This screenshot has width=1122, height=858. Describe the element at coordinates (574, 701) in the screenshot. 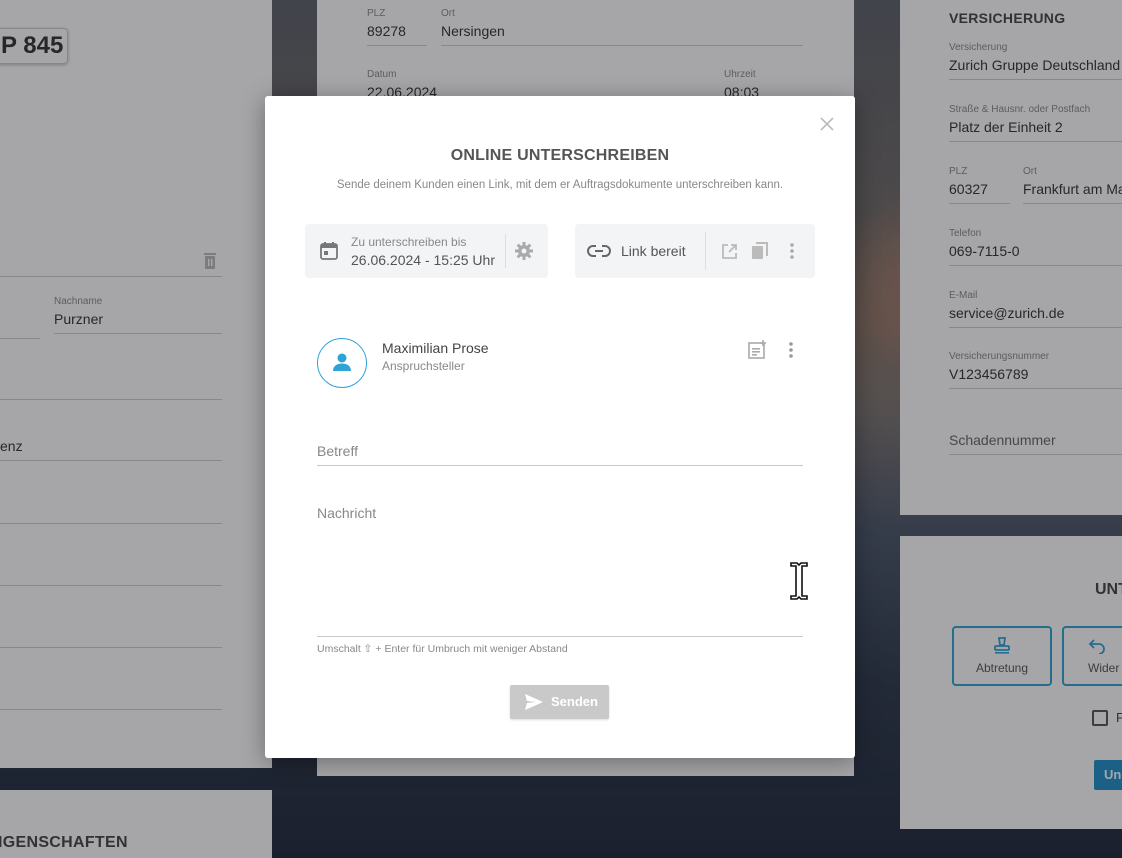

I see `send-label: Senden` at that location.